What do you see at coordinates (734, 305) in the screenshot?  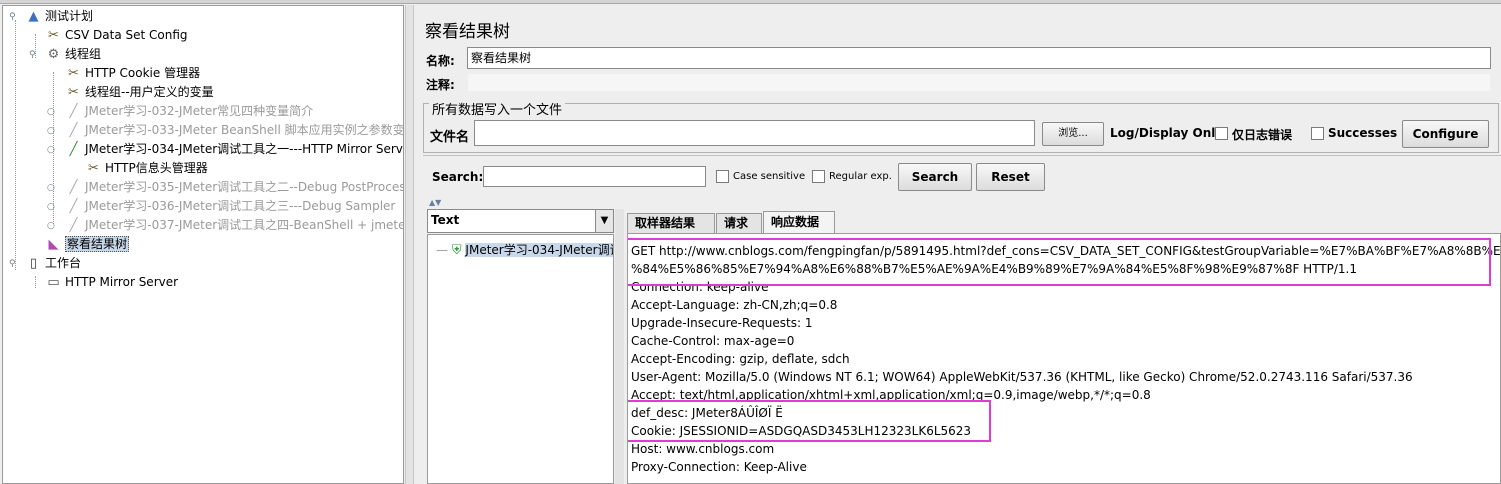 I see `response-line: Accept-Language: zh-CN,zh;q=0.8` at bounding box center [734, 305].